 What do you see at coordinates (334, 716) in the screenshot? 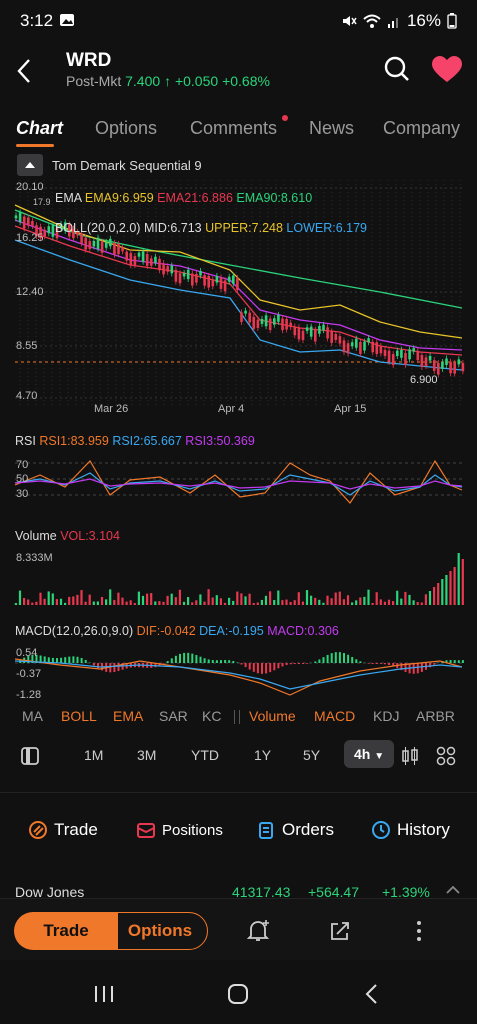
I see `indicator-macd: MACD` at bounding box center [334, 716].